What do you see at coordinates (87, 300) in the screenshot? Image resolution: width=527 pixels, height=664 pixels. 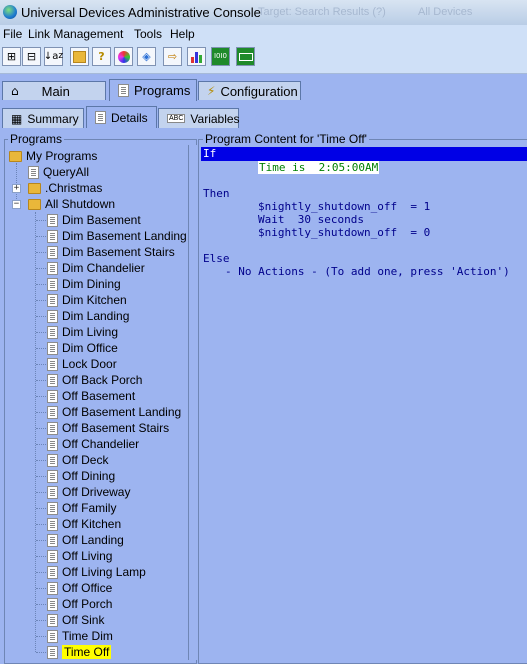 I see `tree-item-program: Dim Kitchen` at bounding box center [87, 300].